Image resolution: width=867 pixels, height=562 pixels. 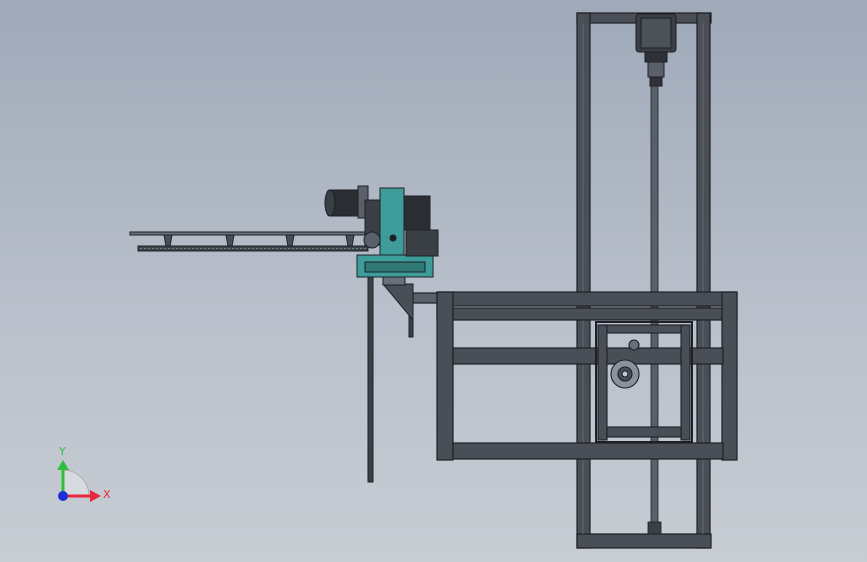 I want to click on hanging-rods, so click(x=390, y=378).